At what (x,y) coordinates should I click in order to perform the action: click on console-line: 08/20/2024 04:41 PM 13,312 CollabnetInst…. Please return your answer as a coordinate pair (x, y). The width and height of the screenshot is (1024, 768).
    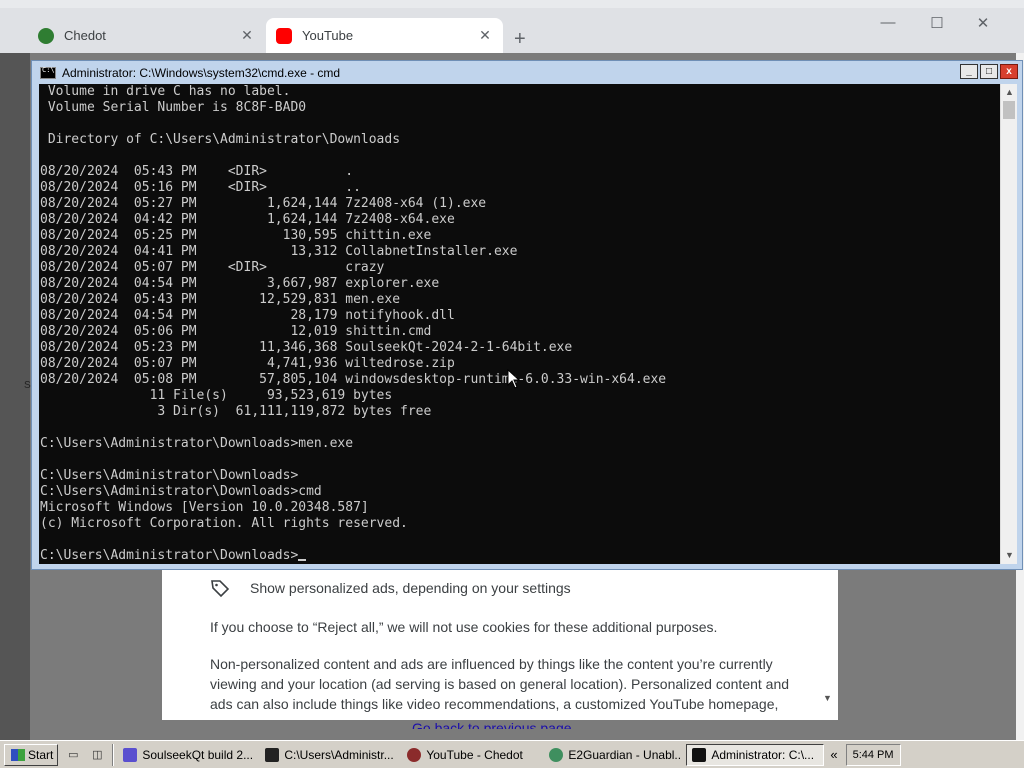
    Looking at the image, I should click on (279, 251).